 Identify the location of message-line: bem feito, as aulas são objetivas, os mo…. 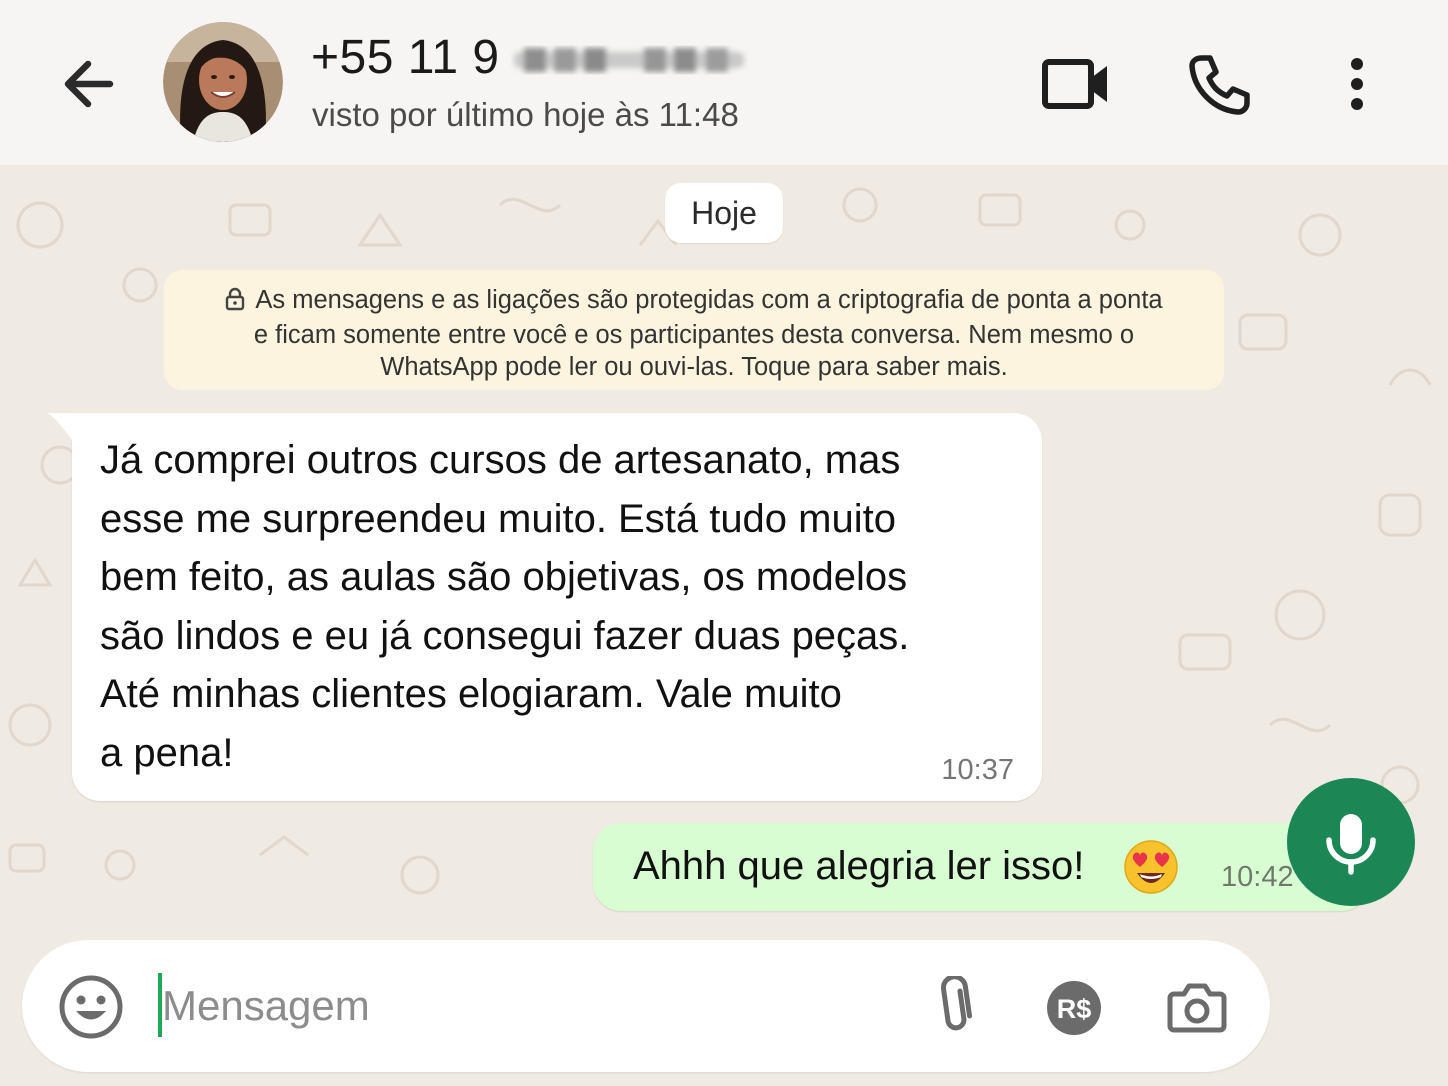
(504, 577).